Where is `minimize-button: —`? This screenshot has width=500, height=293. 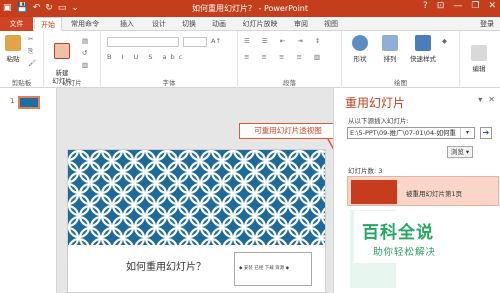
minimize-button: — is located at coordinates (457, 6).